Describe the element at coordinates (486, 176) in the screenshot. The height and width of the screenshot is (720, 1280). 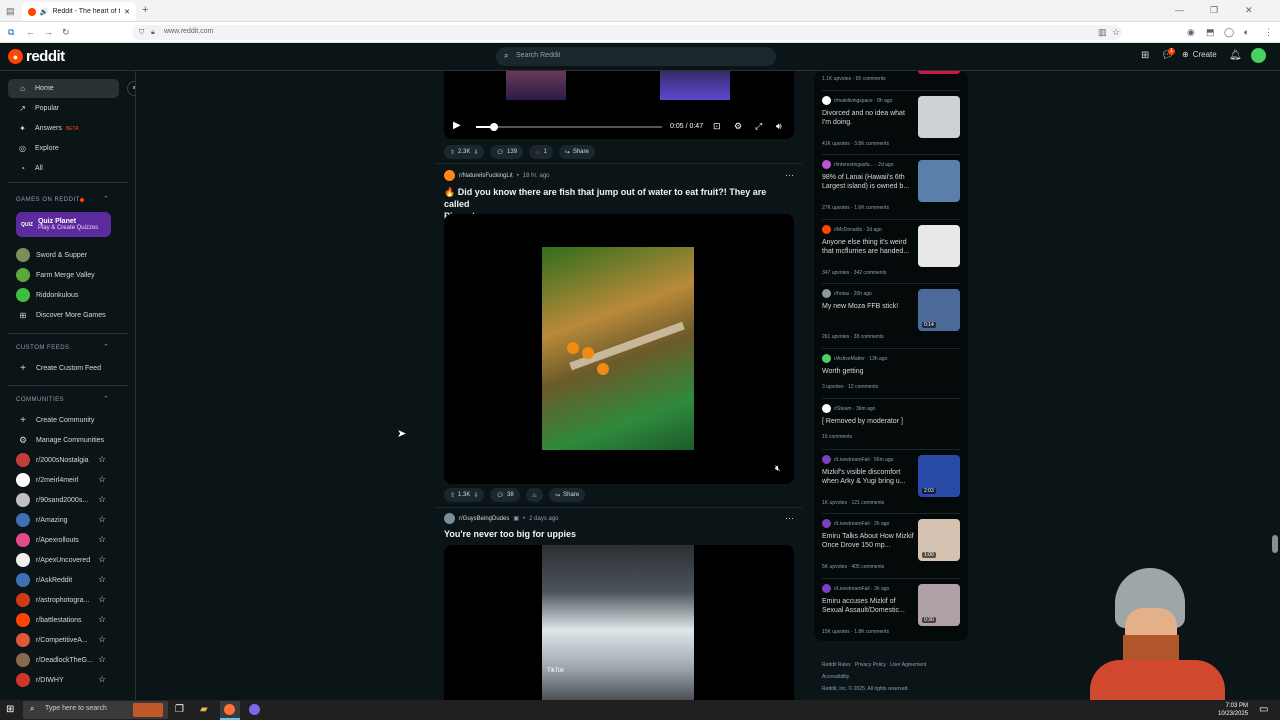
I see `subreddit-link: r/NatureIsFuckingLit` at that location.